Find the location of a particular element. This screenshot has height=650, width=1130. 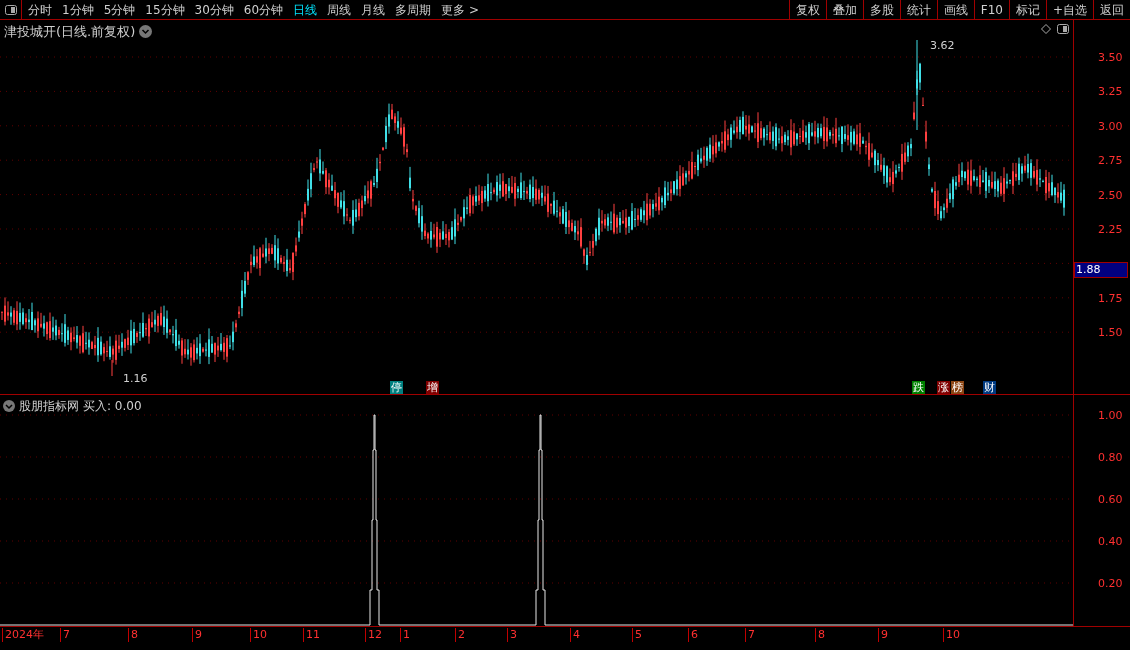

axis-label: 3.50 is located at coordinates (1110, 58).